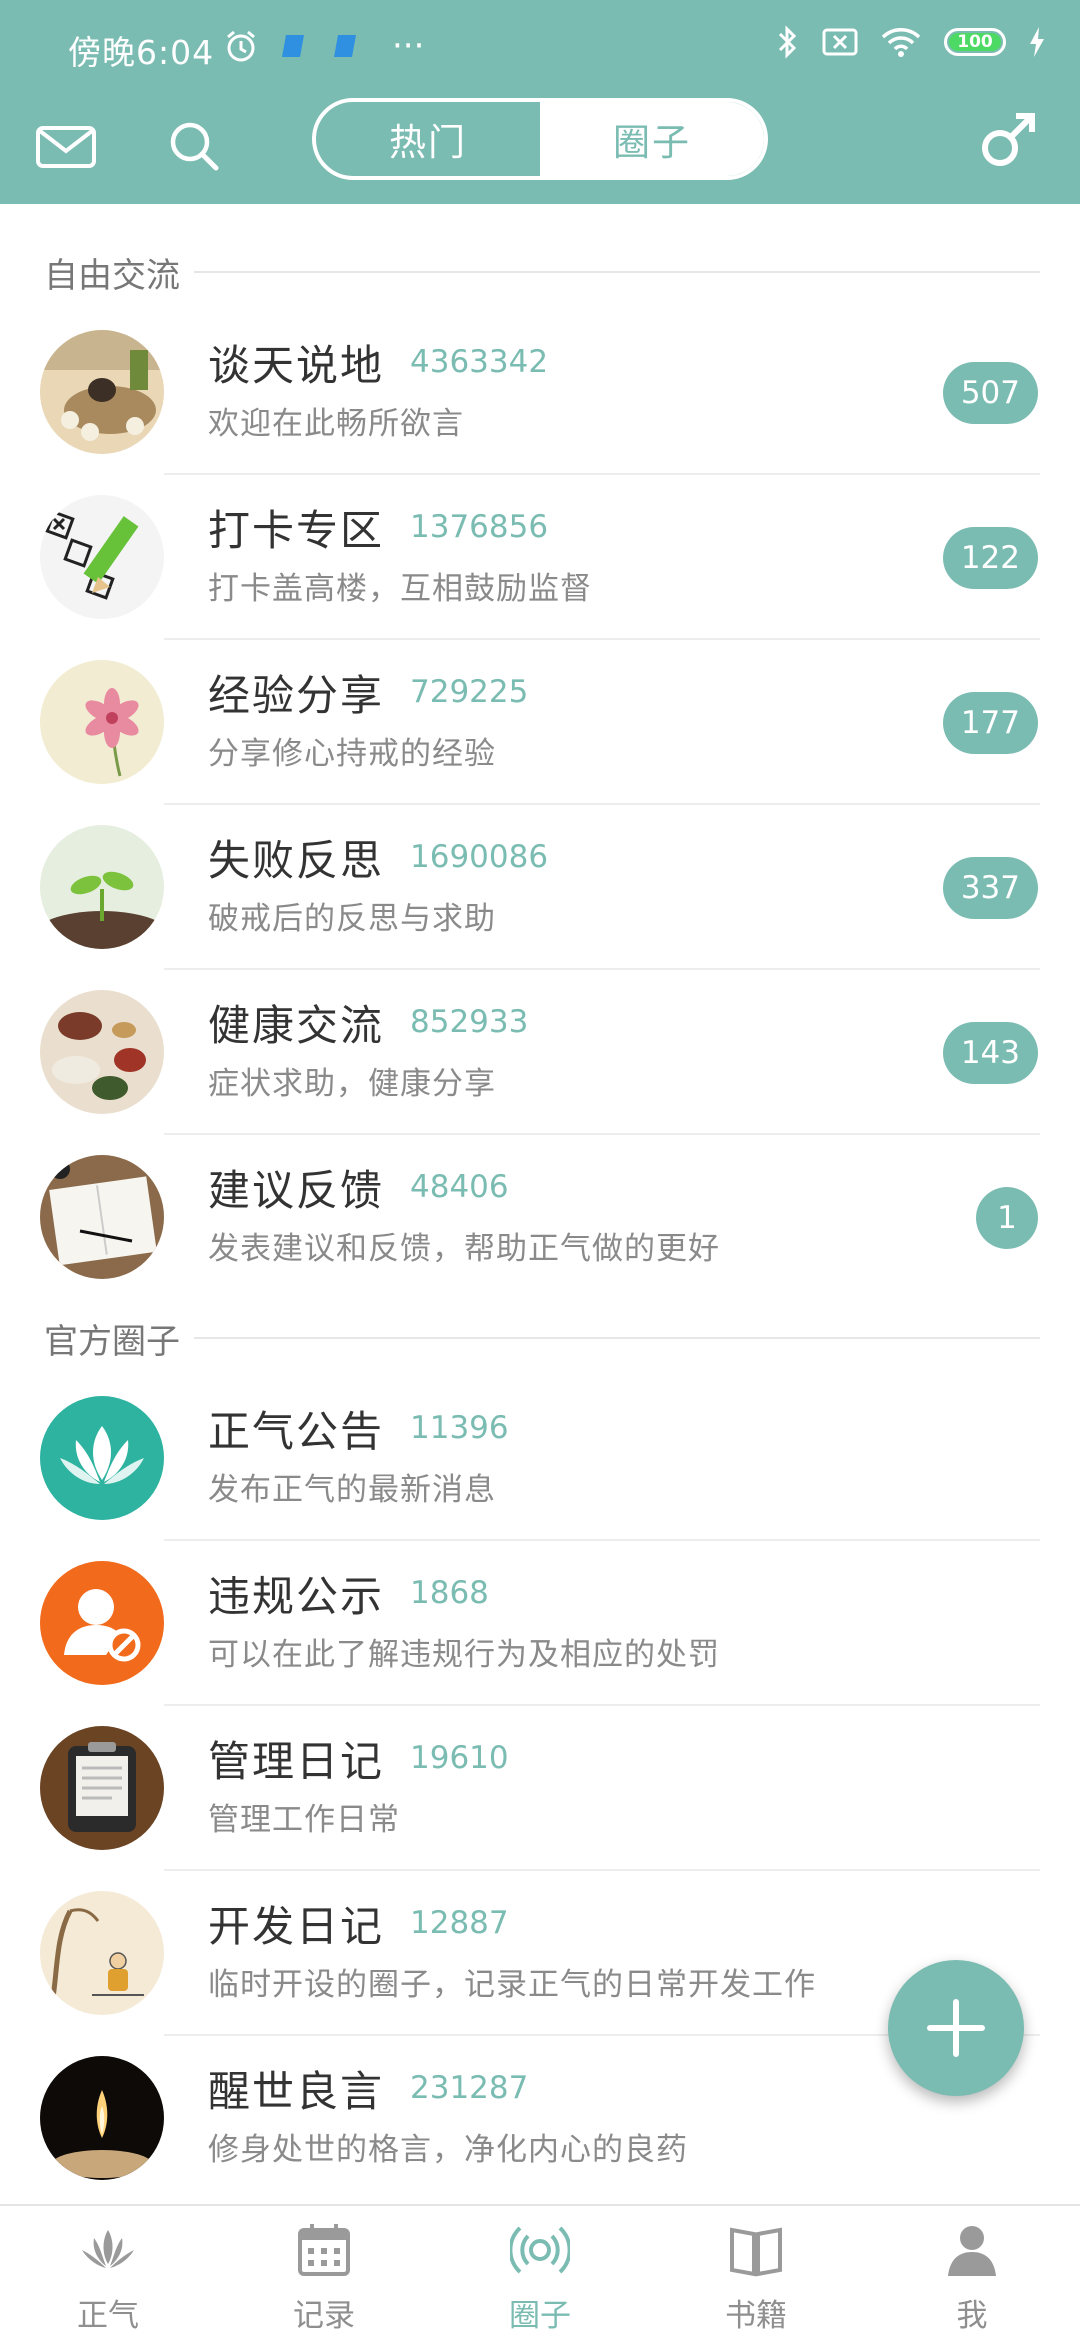 This screenshot has width=1080, height=2342. I want to click on nav-item-me: 我, so click(972, 2274).